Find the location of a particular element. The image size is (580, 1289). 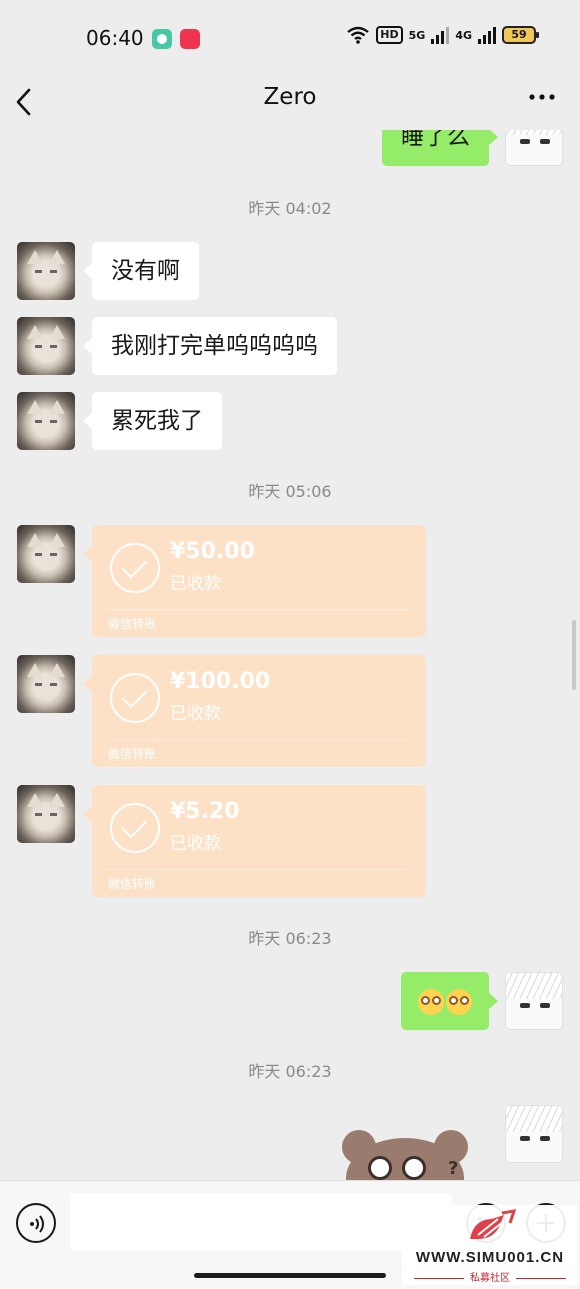

transfer-amount: ¥5.20 is located at coordinates (205, 811).